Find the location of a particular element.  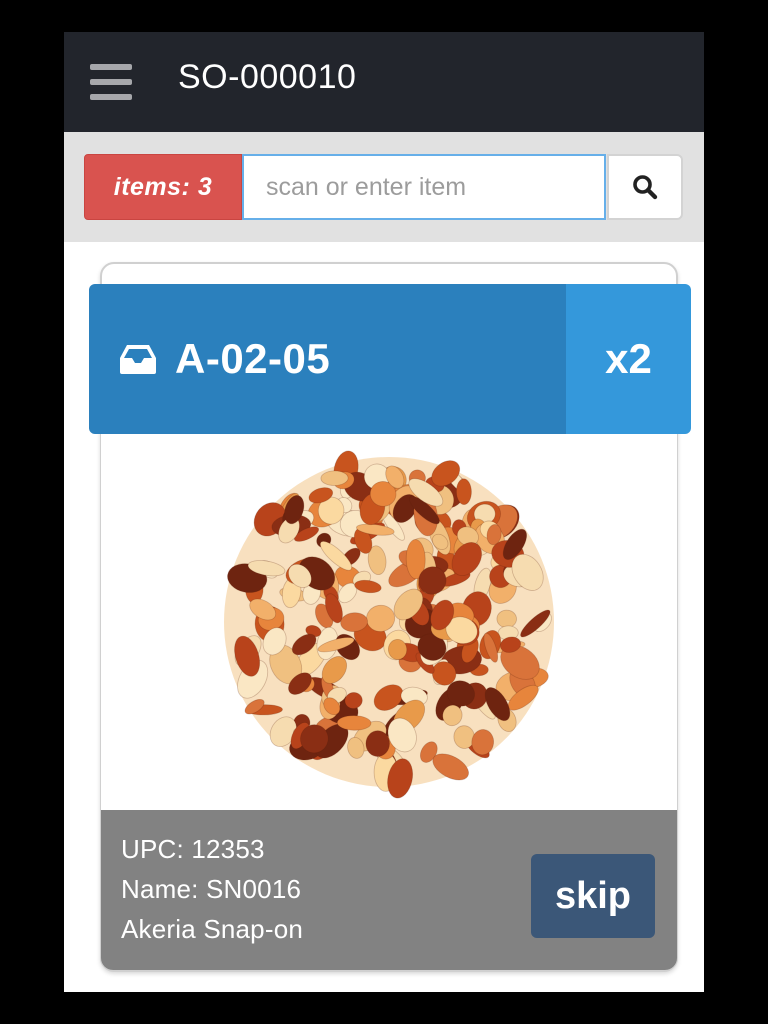

bin-location-header: A-02-05 x2 is located at coordinates (390, 359).